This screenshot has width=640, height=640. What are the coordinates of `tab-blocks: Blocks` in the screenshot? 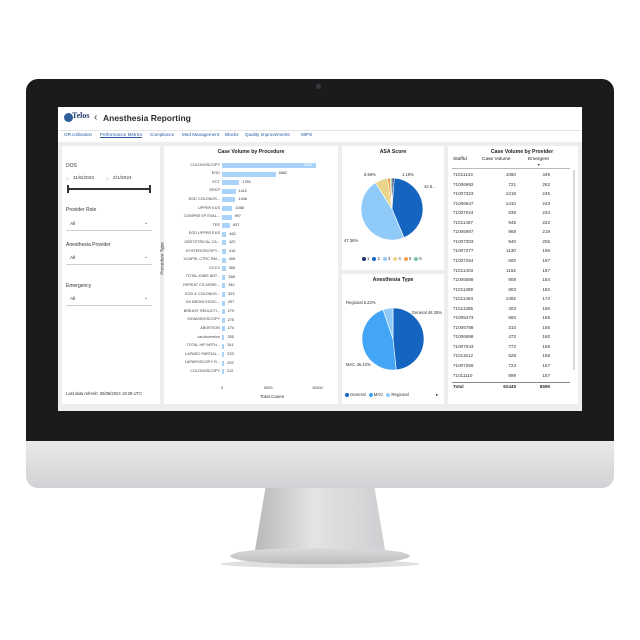 It's located at (232, 134).